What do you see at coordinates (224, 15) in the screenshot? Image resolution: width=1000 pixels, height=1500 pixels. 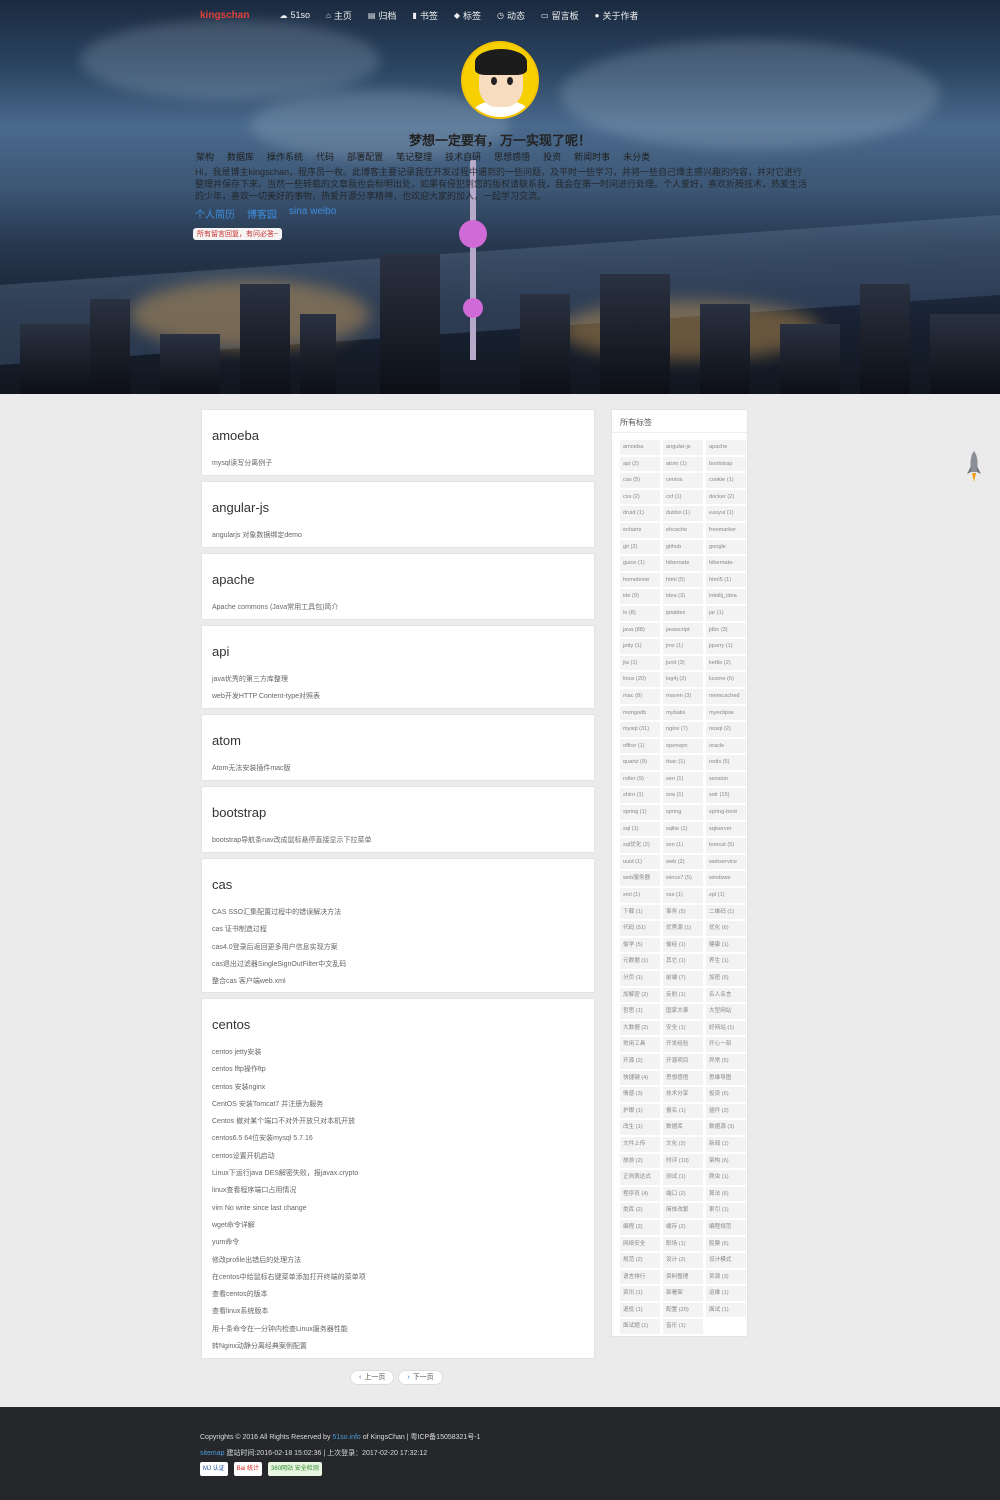 I see `brand-logo: kingschan` at bounding box center [224, 15].